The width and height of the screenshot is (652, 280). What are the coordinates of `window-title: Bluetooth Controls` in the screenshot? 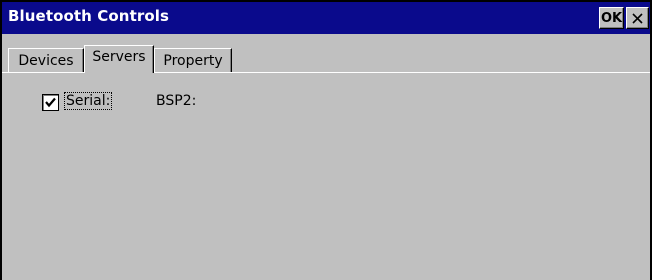 It's located at (89, 16).